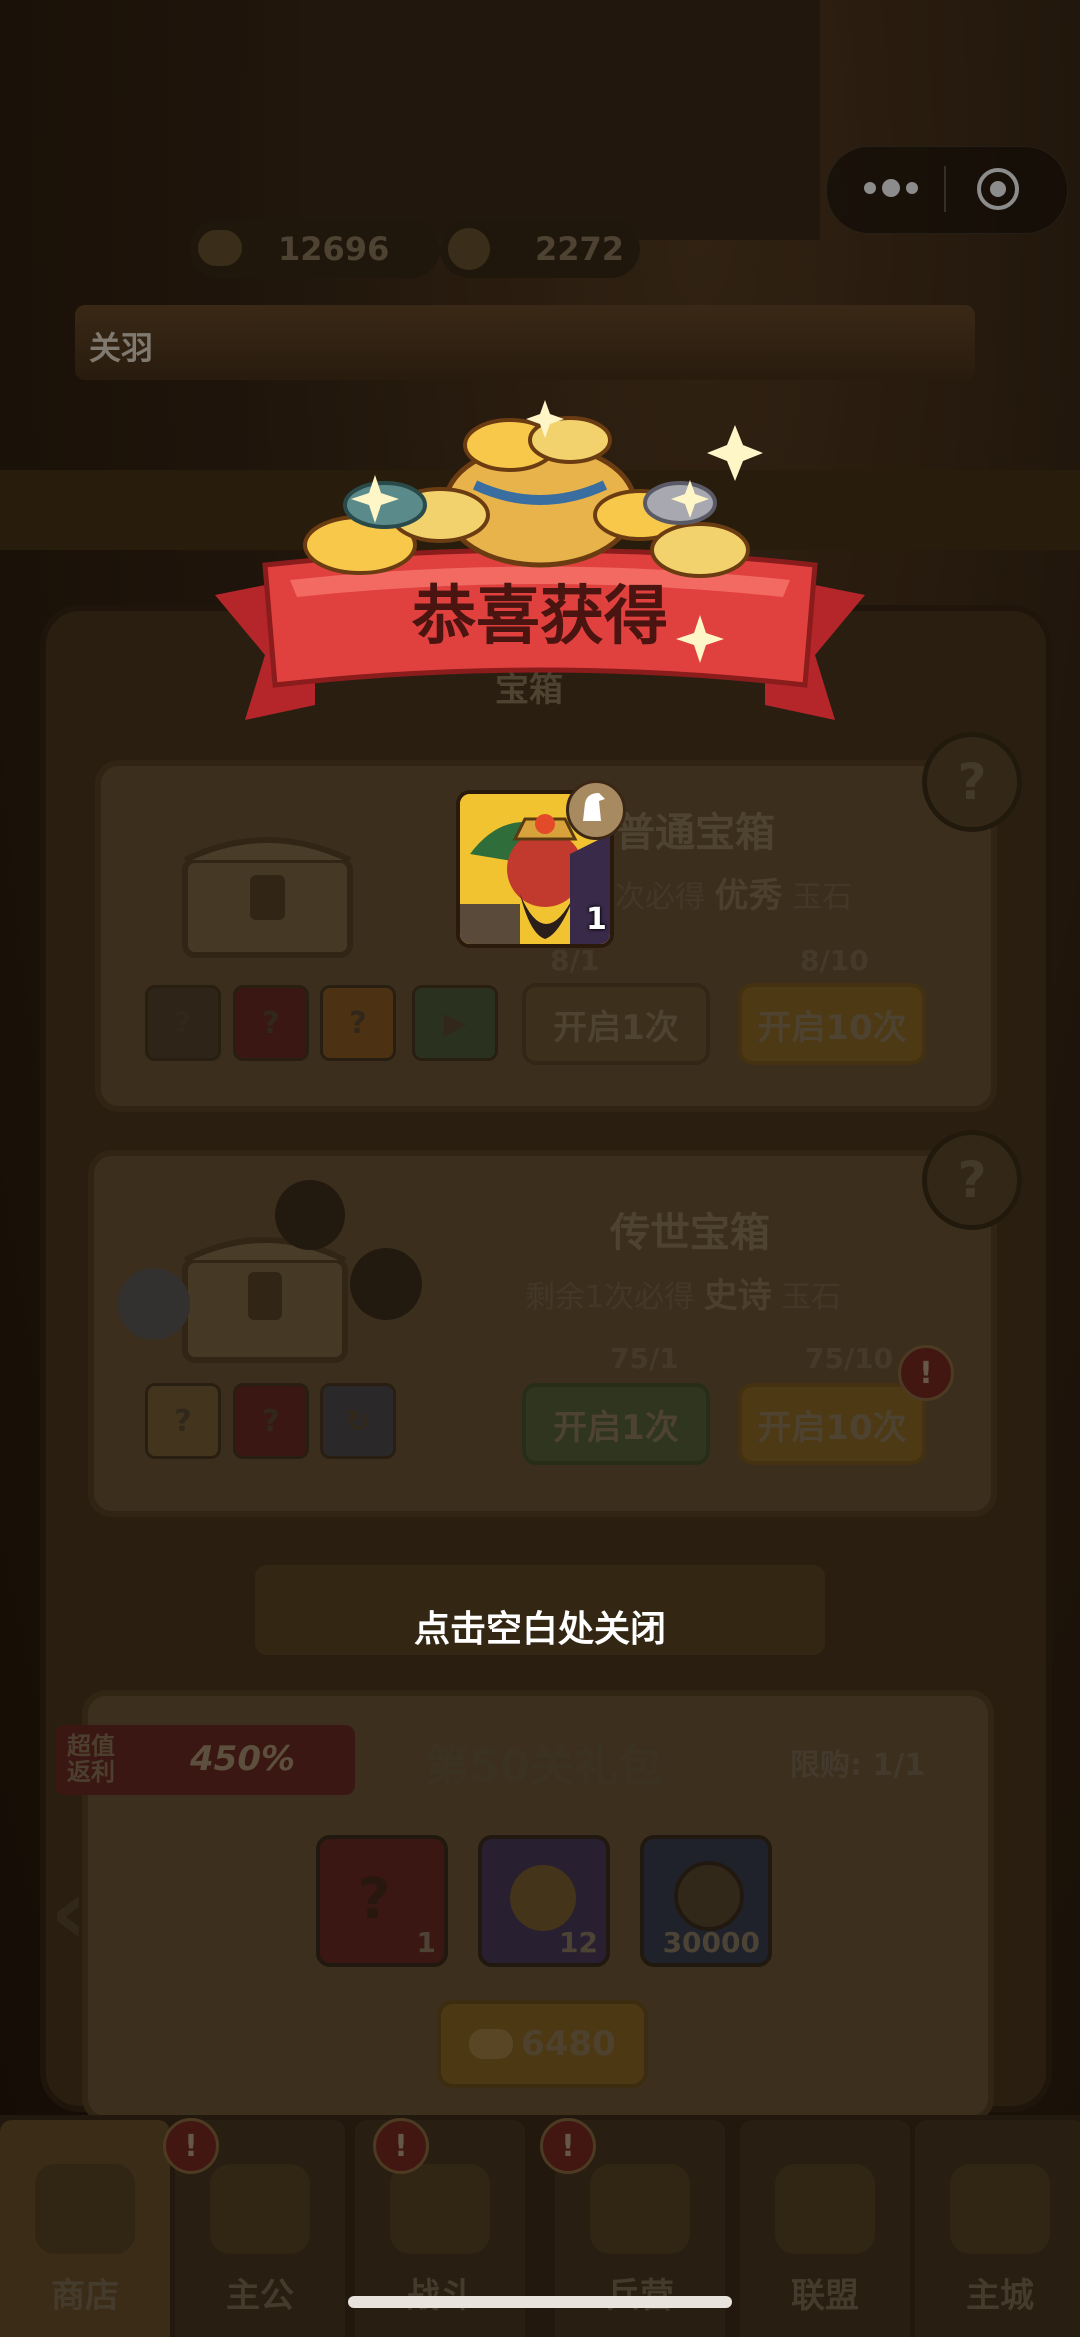 The height and width of the screenshot is (2337, 1080). I want to click on congrats-title: 恭喜获得, so click(540, 617).